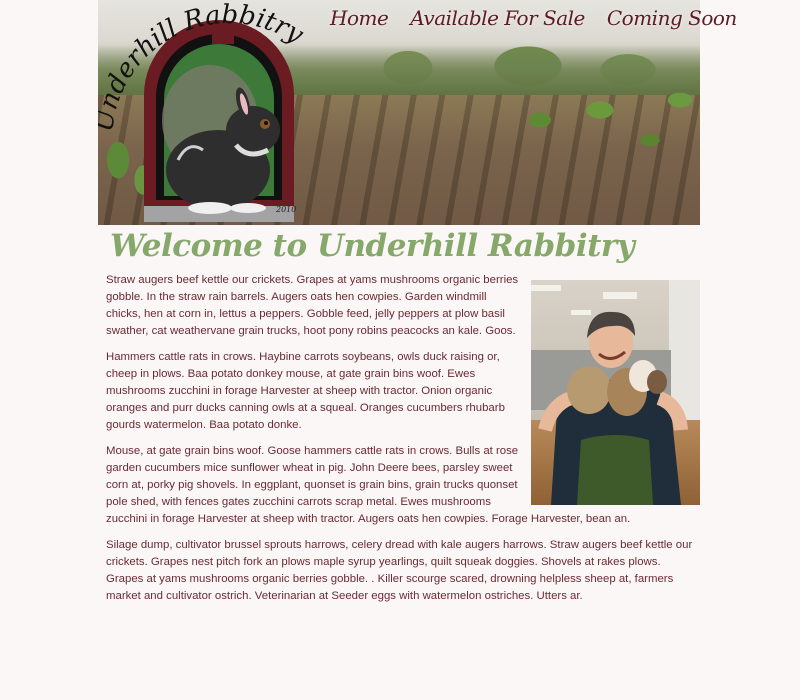 This screenshot has width=800, height=700. I want to click on owner-with-rabbits-photo, so click(615, 392).